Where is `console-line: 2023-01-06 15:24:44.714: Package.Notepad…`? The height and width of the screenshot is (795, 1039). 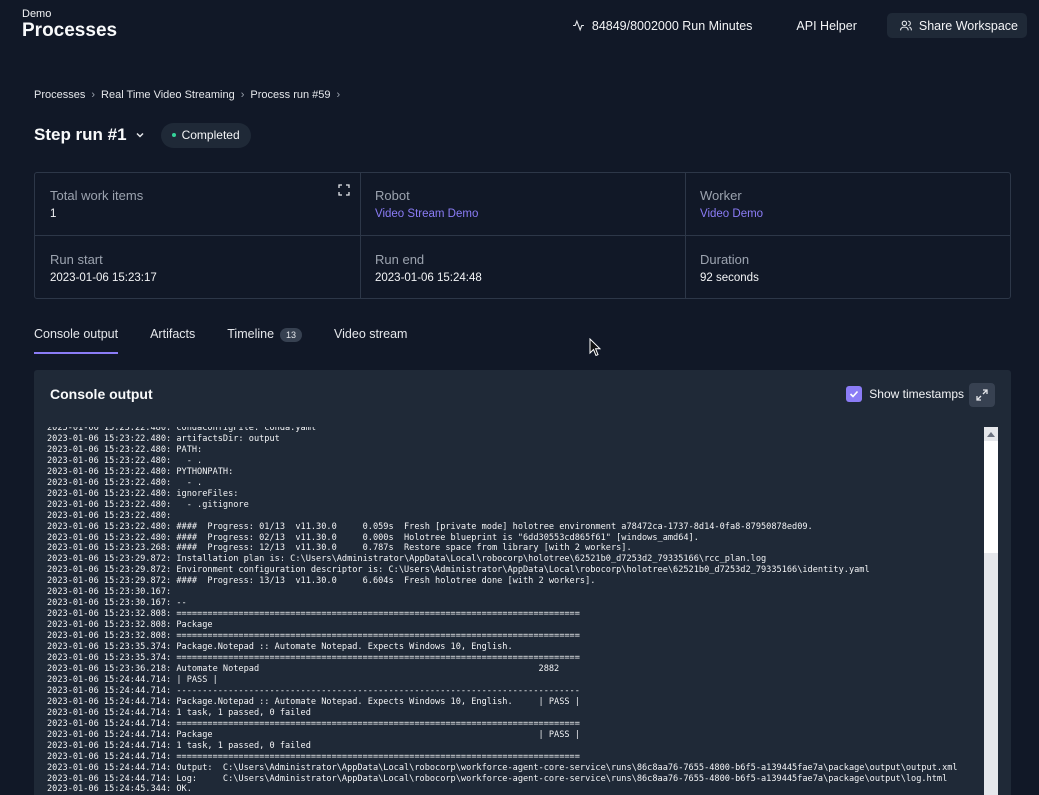
console-line: 2023-01-06 15:24:44.714: Package.Notepad… is located at coordinates (313, 701).